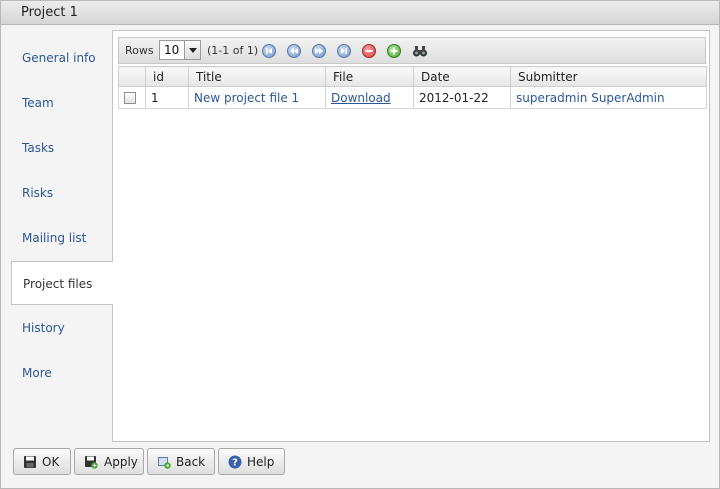 This screenshot has height=489, width=720. Describe the element at coordinates (62, 283) in the screenshot. I see `tab-project-files: Project files` at that location.